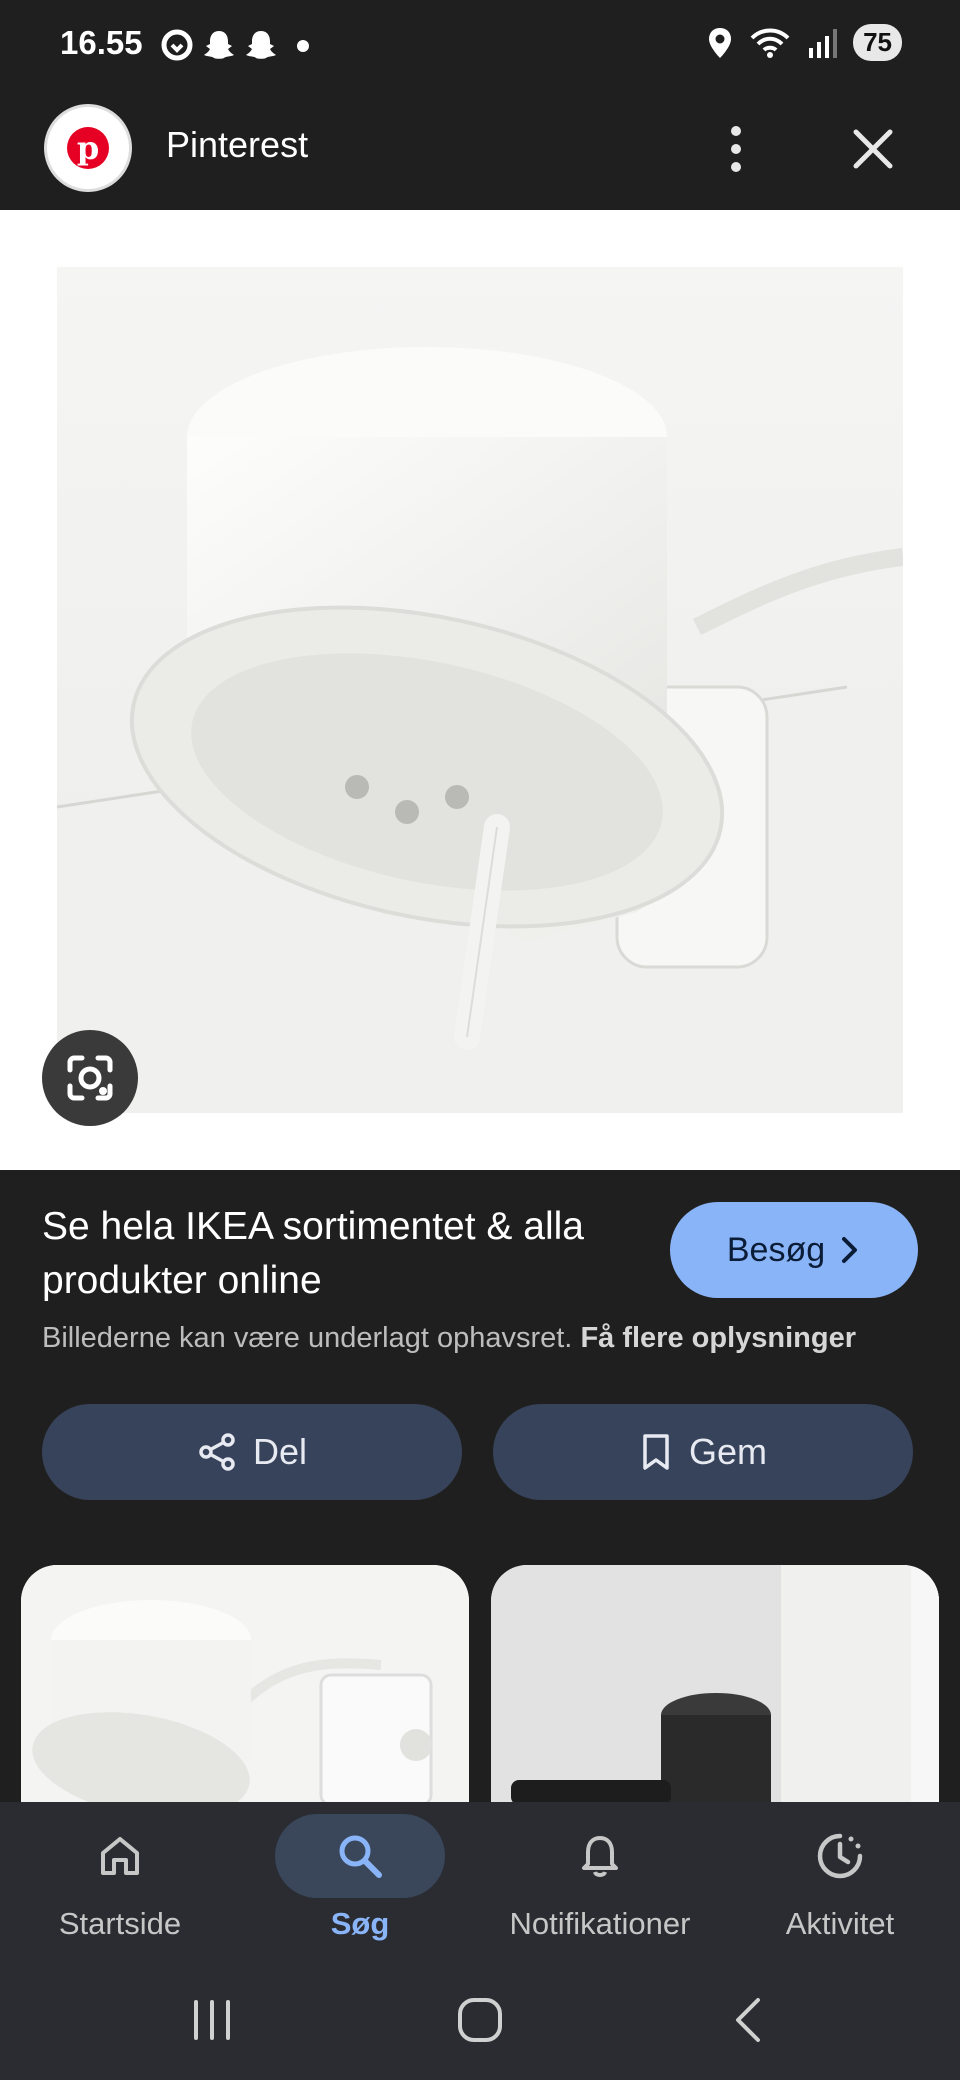 This screenshot has height=2080, width=960. Describe the element at coordinates (750, 2020) in the screenshot. I see `back-button` at that location.